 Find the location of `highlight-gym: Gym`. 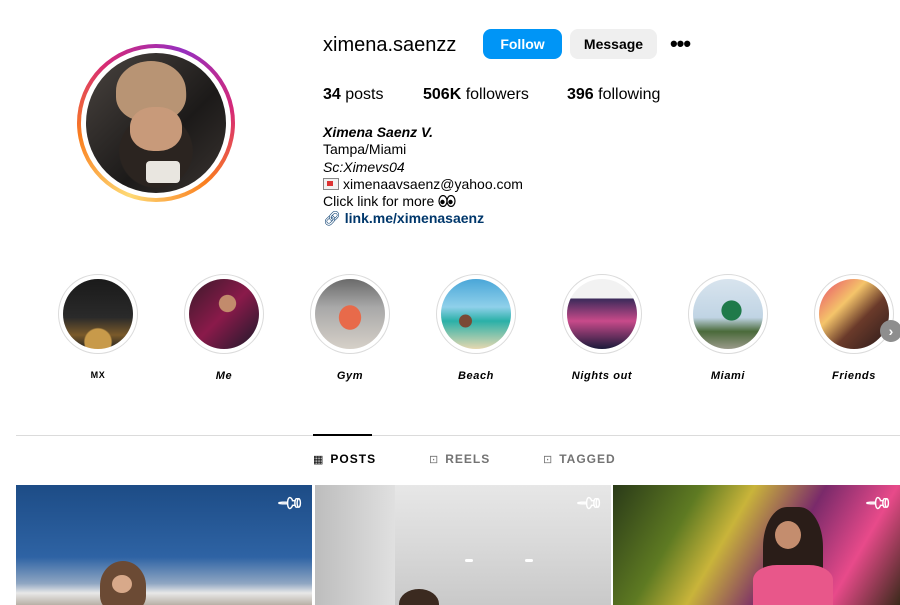

highlight-gym: Gym is located at coordinates (350, 328).